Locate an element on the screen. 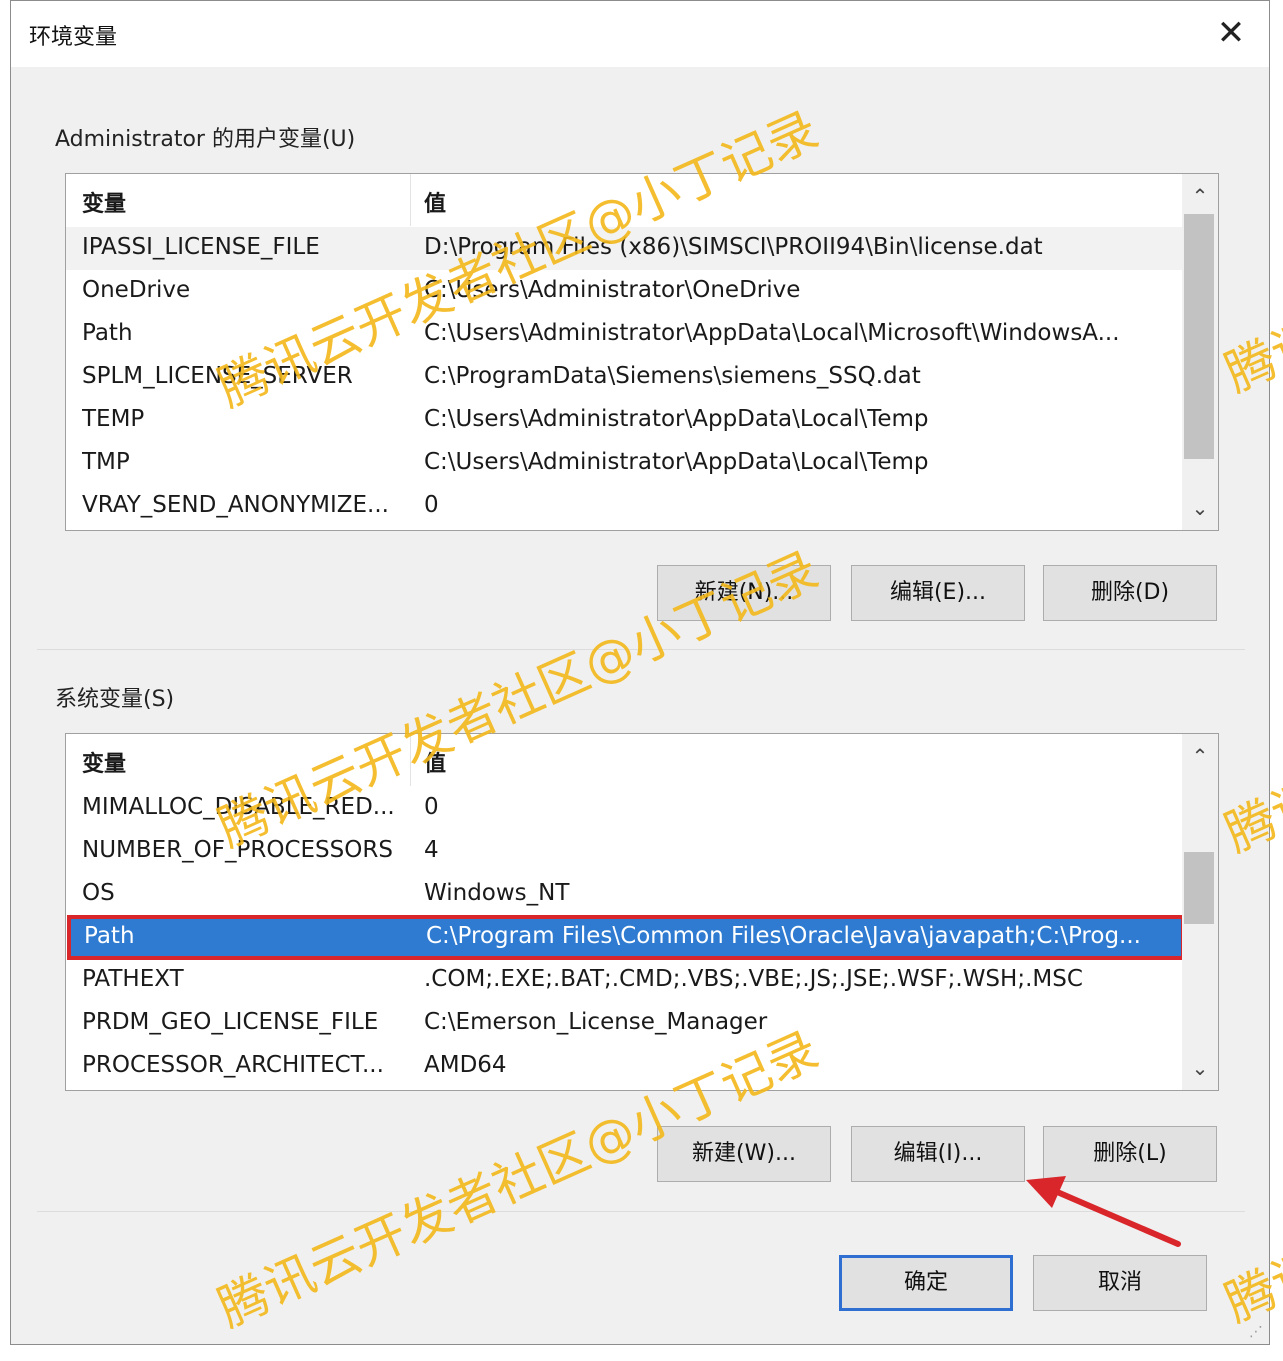  table-row: VRAY_SEND_ANONYMIZE... 0 is located at coordinates (625, 506).